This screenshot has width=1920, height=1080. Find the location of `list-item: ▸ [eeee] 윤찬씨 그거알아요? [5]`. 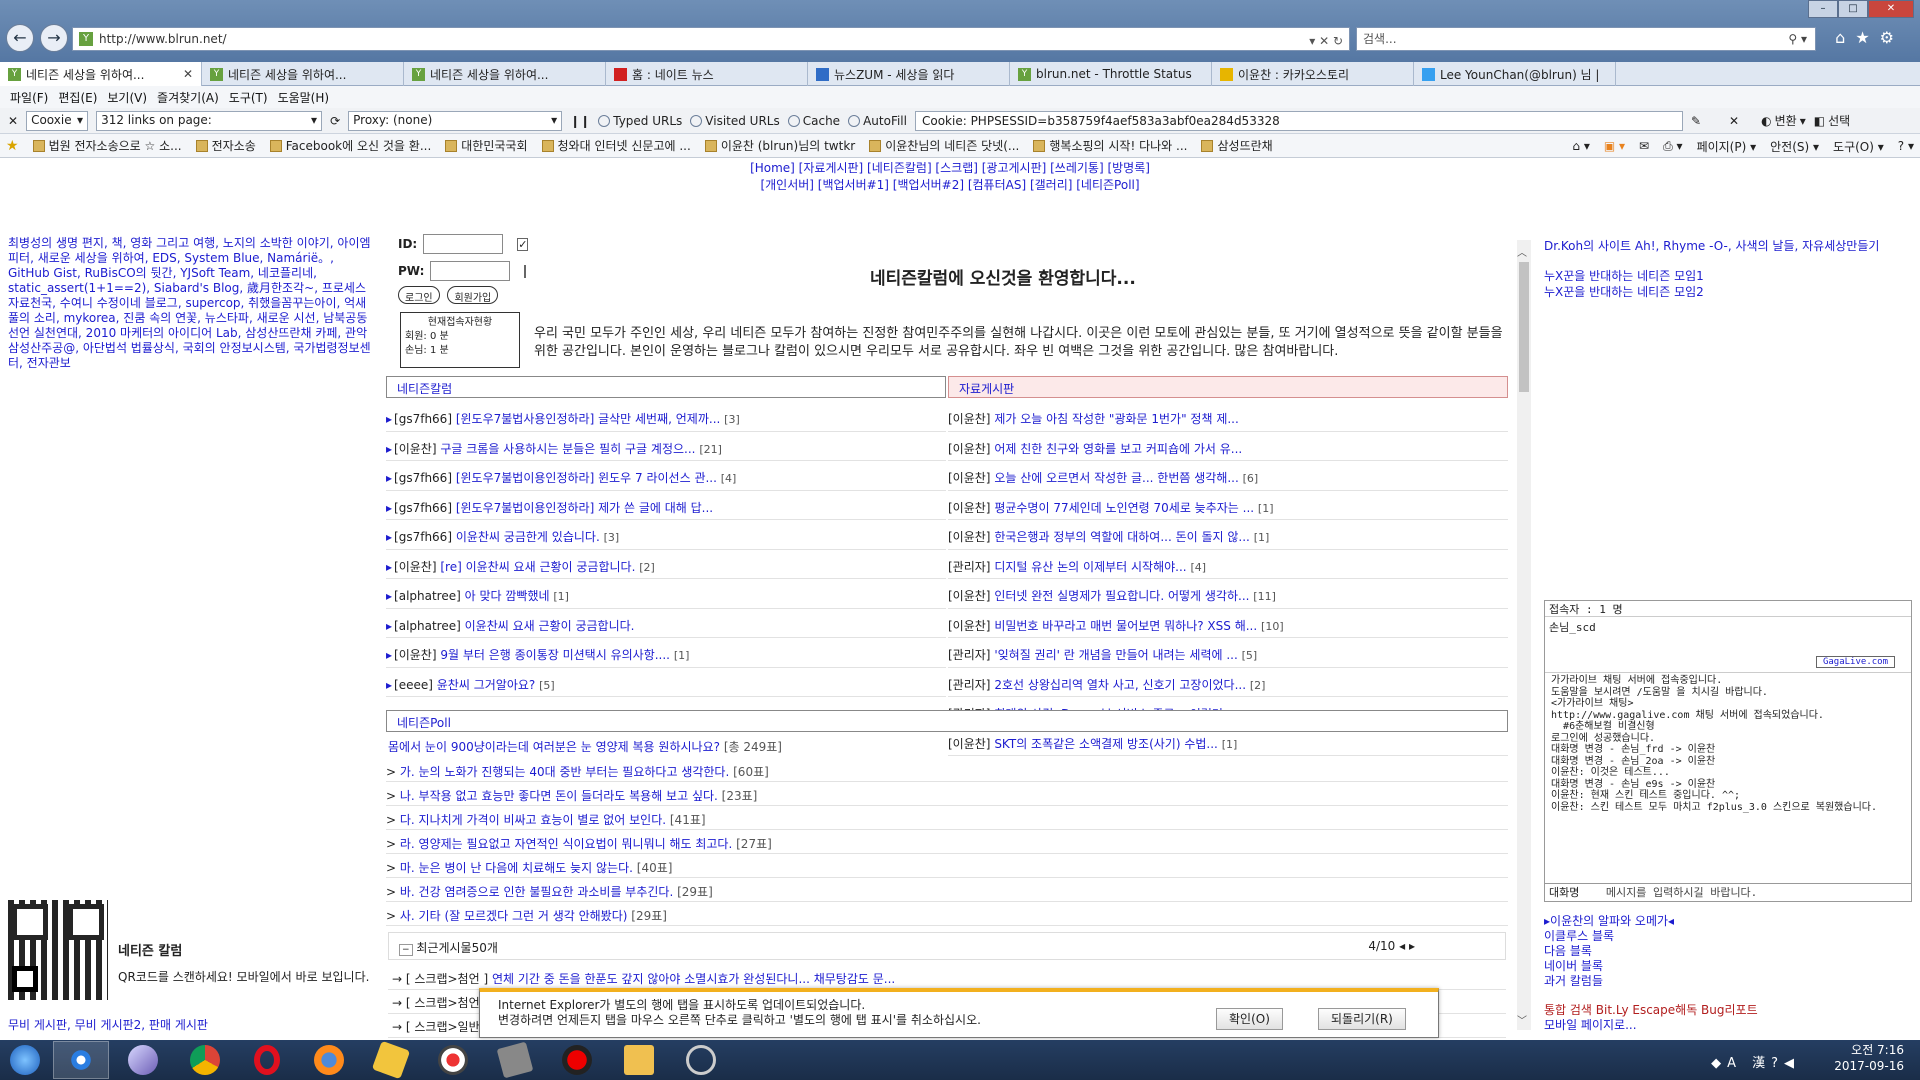

list-item: ▸ [eeee] 윤찬씨 그거알아요? [5] is located at coordinates (666, 682).